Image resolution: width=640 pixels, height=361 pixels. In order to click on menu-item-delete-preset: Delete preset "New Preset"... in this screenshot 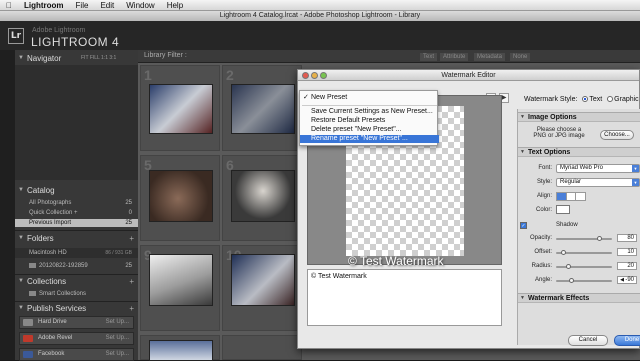, I will do `click(369, 130)`.